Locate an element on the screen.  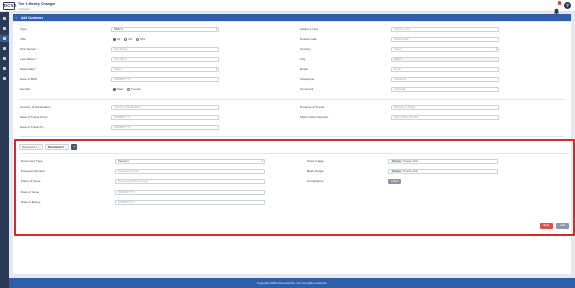
page-header: ‹ Add Customer is located at coordinates (292, 17).